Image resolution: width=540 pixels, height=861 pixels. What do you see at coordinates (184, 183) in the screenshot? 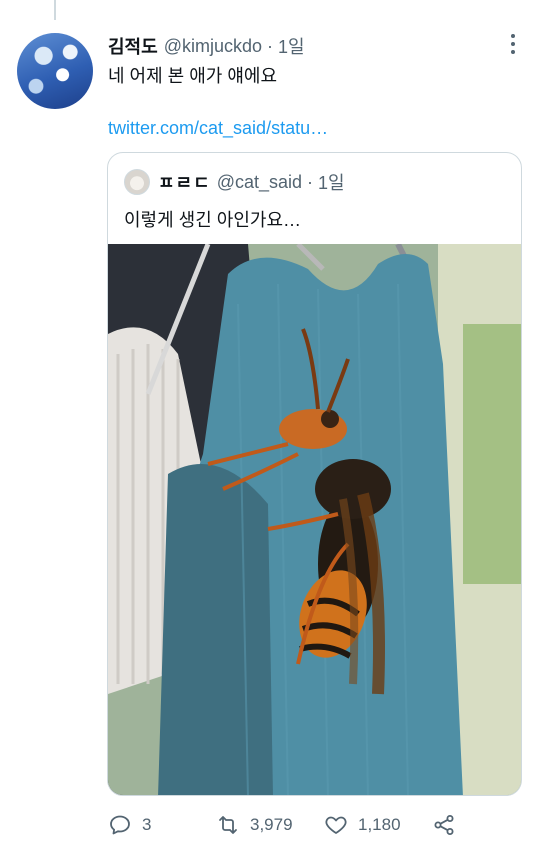
I see `quoted-author-name: ㅍㄹㄷ` at bounding box center [184, 183].